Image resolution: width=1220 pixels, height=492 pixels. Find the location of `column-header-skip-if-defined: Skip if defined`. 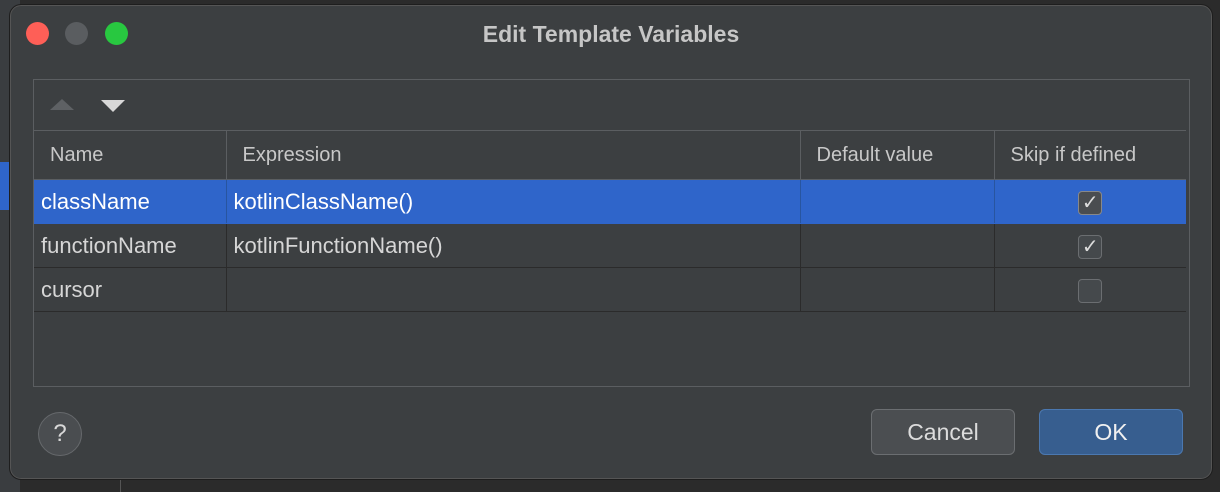

column-header-skip-if-defined: Skip if defined is located at coordinates (1090, 155).